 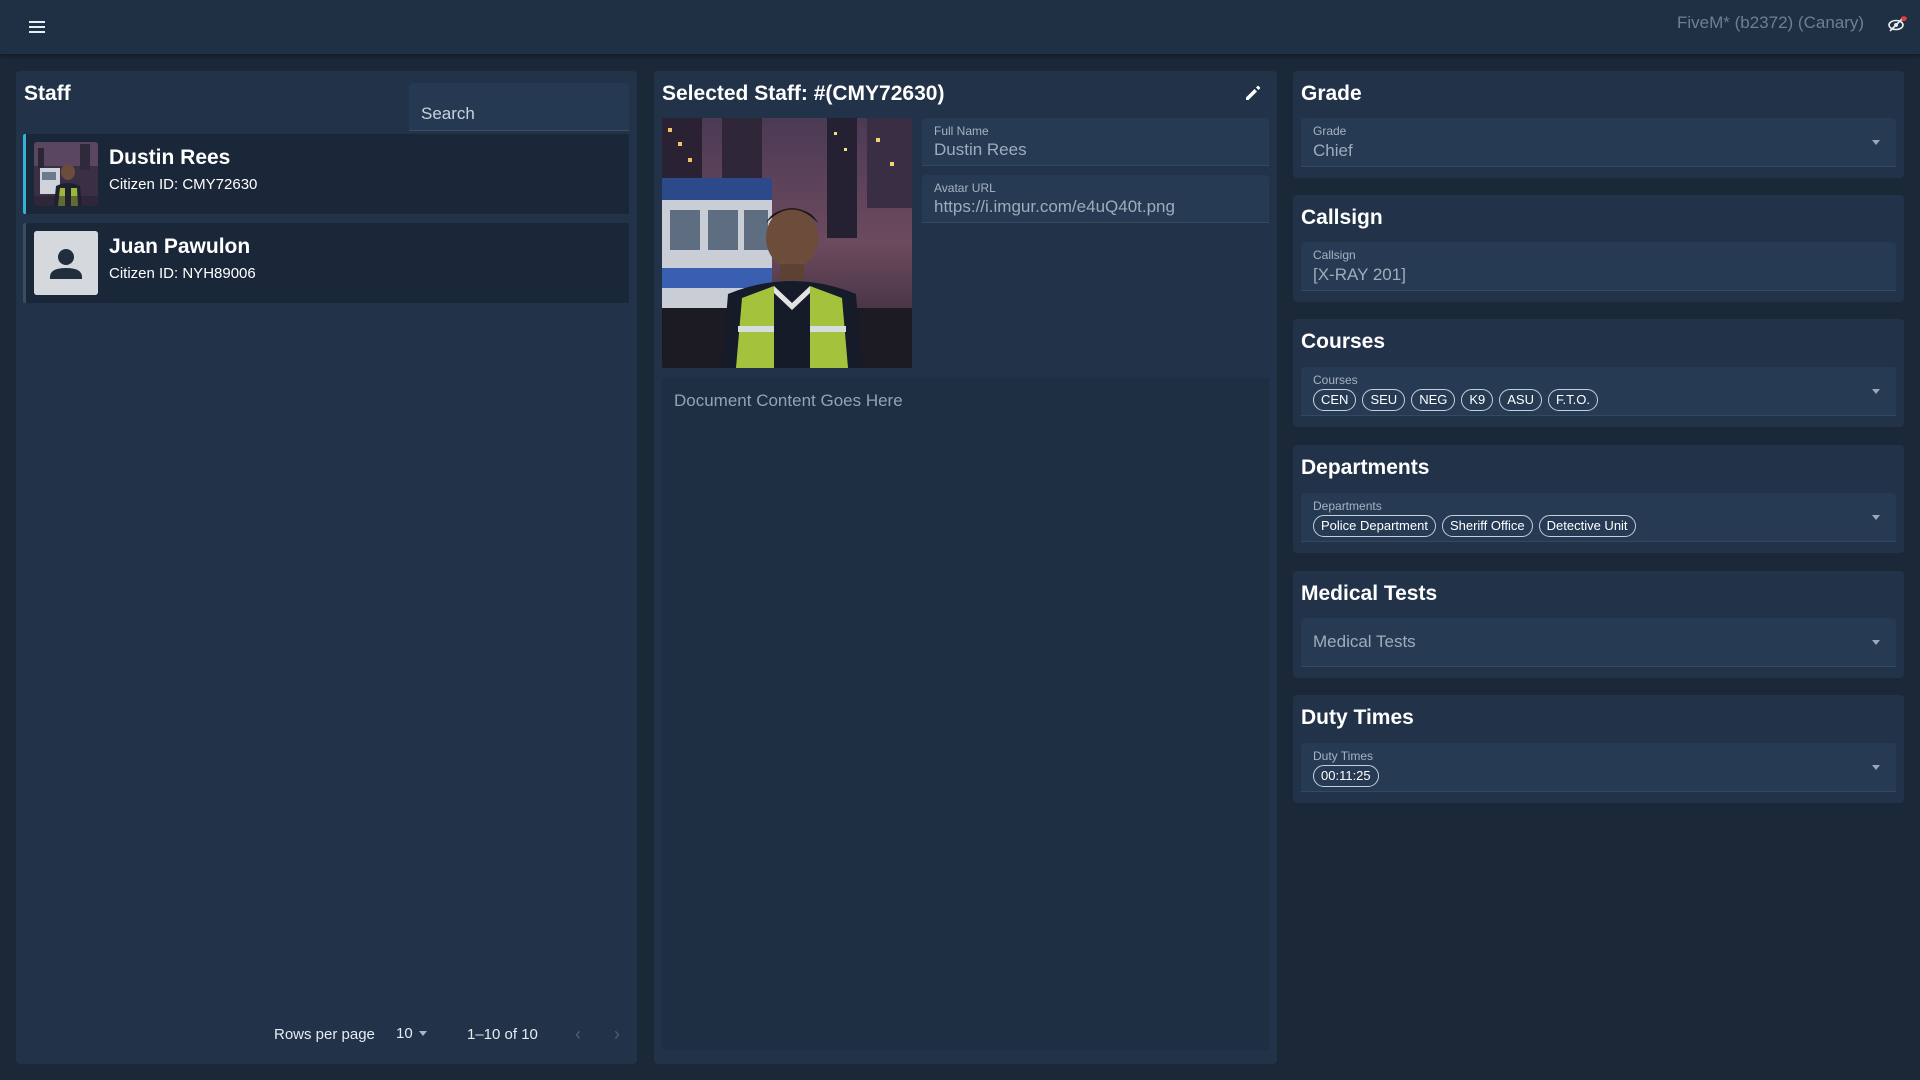 I want to click on staff-photo, so click(x=787, y=243).